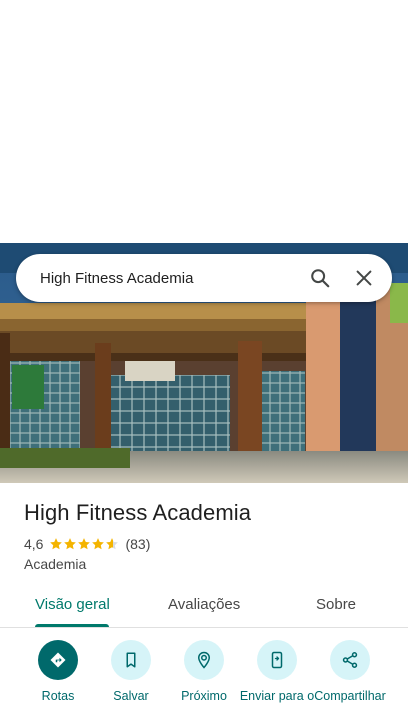 The image size is (408, 726). I want to click on search-button, so click(320, 278).